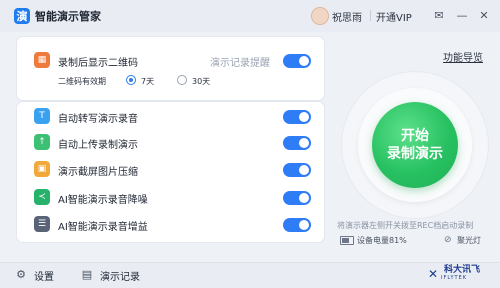 The image size is (500, 288). Describe the element at coordinates (347, 16) in the screenshot. I see `user-name: 祝思雨` at that location.